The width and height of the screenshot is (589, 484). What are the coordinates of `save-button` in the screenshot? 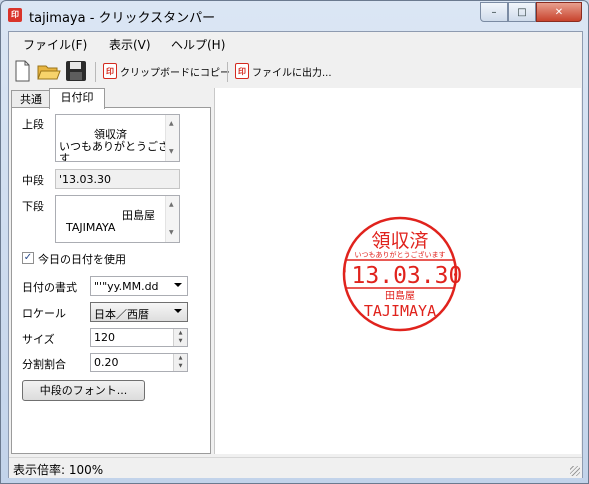 It's located at (76, 71).